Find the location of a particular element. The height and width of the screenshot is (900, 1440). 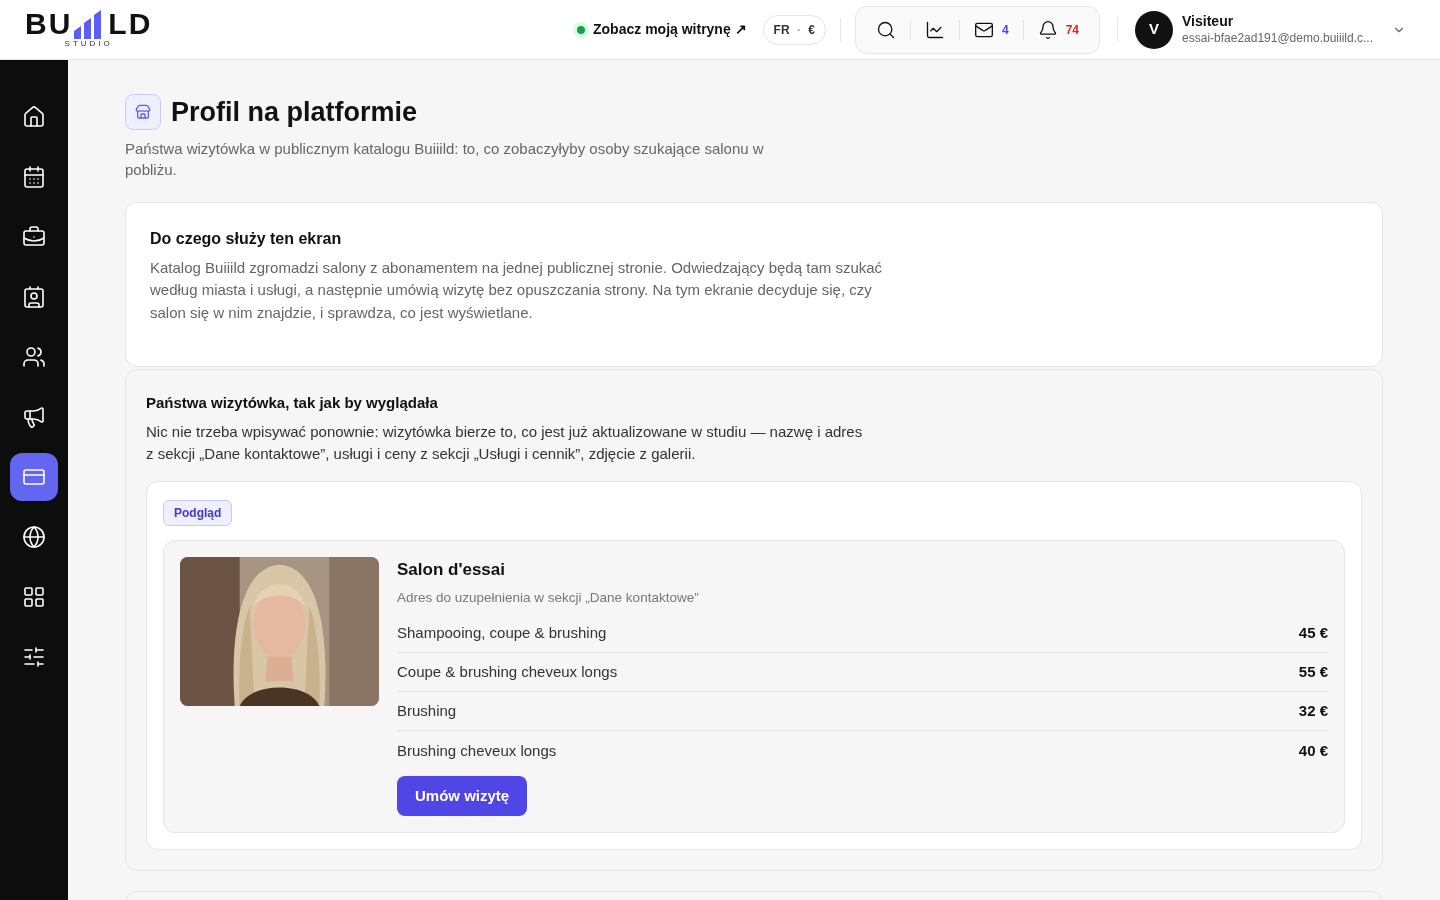

card-title: Do czego służy ten ekran is located at coordinates (246, 238).